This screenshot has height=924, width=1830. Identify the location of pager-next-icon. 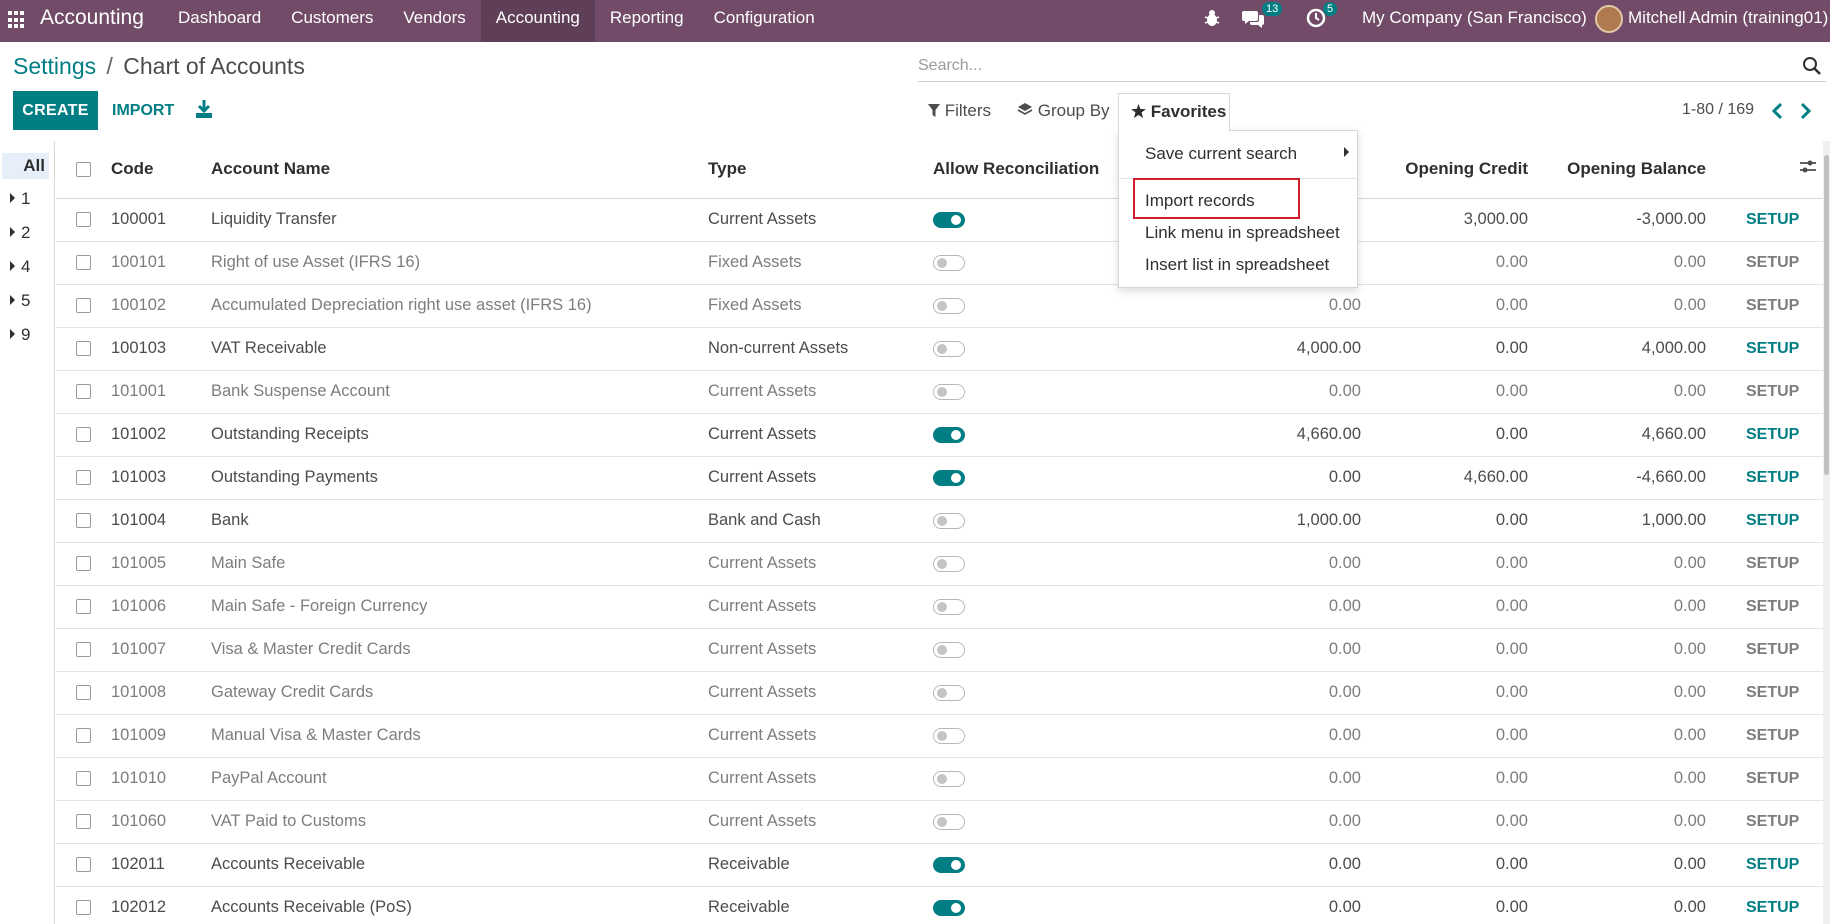
(1805, 111).